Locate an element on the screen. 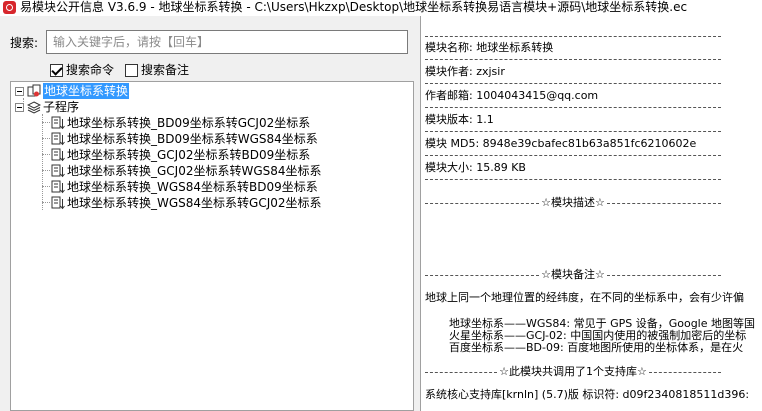 Image resolution: width=762 pixels, height=411 pixels. tree-item: 地球坐标系转换_BD09坐标系转GCJ02坐标系 is located at coordinates (180, 123).